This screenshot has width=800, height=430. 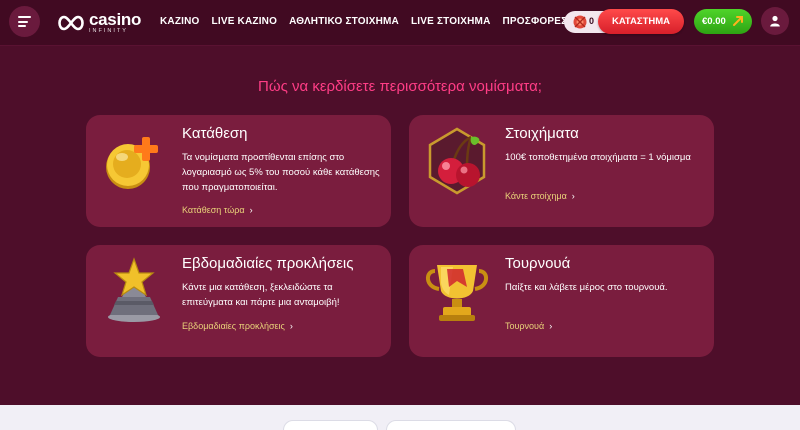 What do you see at coordinates (233, 326) in the screenshot?
I see `link-label: Εβδομαδιαίες προκλήσεις` at bounding box center [233, 326].